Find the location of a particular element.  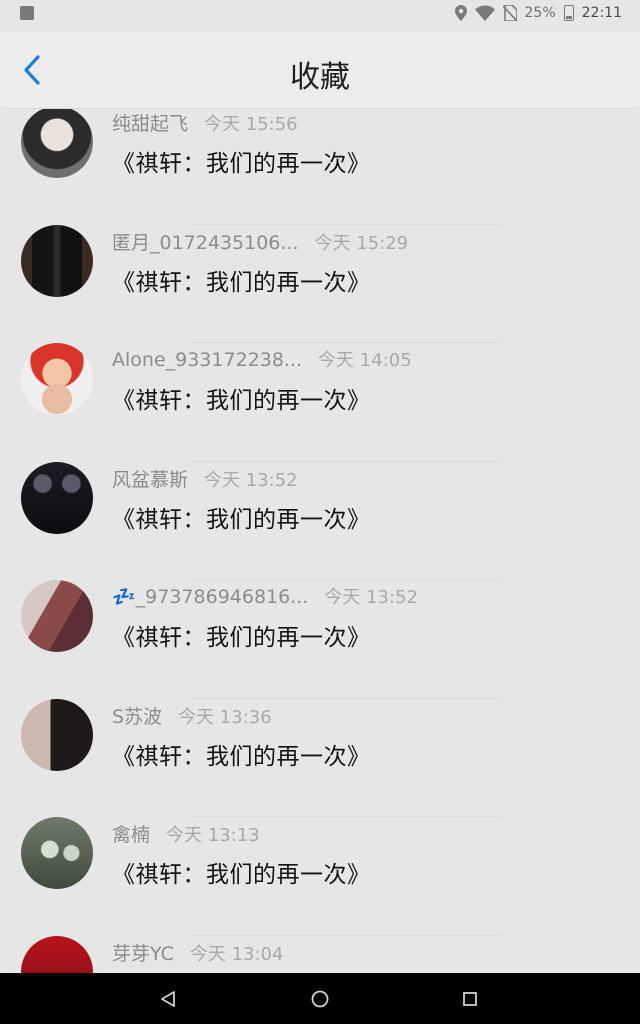

title-bar: 收藏 is located at coordinates (320, 70).